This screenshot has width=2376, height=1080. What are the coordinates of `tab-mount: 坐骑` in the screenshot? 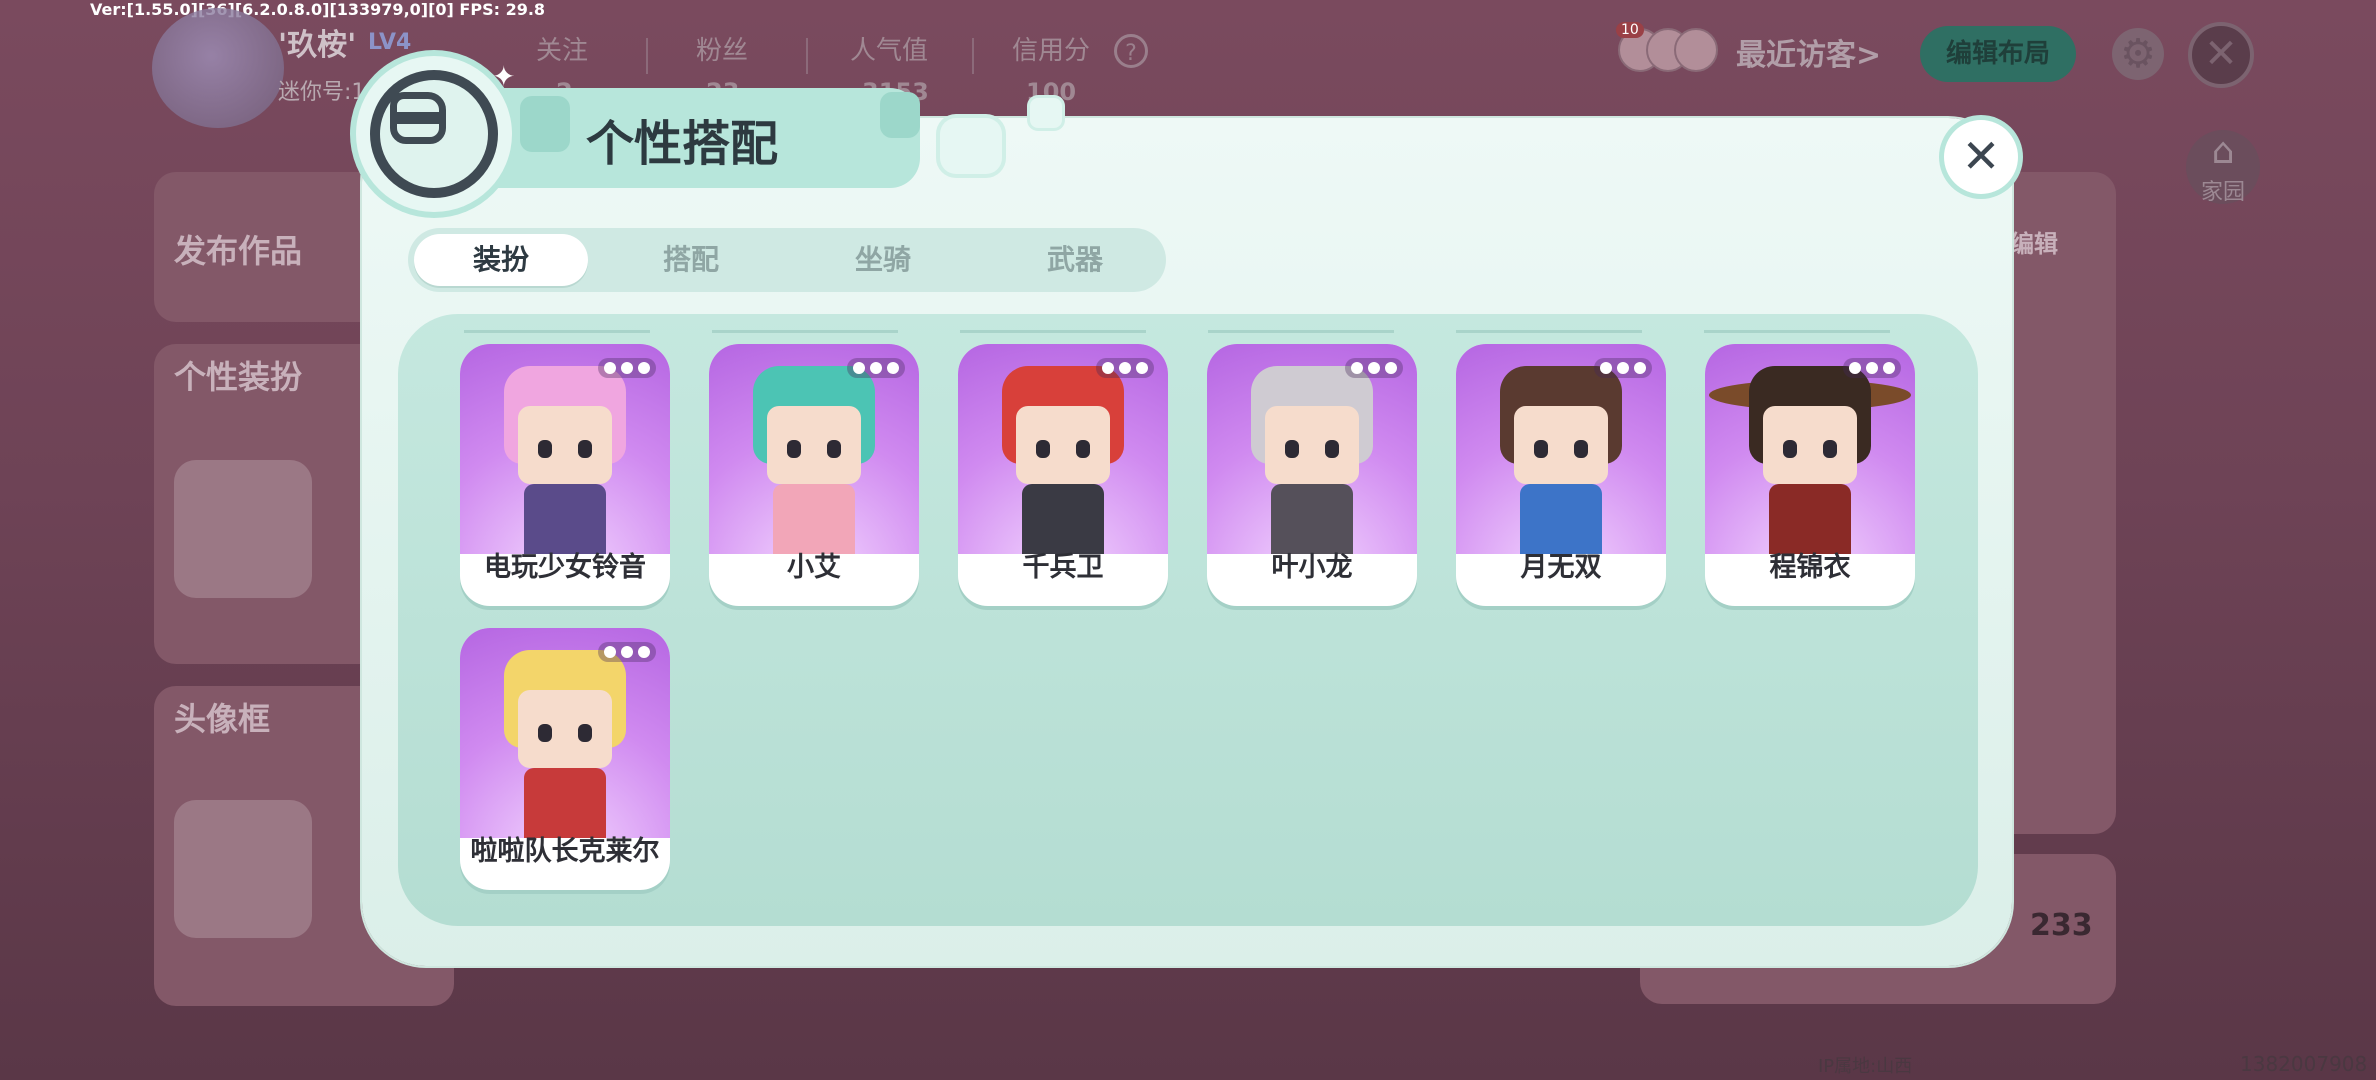 It's located at (883, 260).